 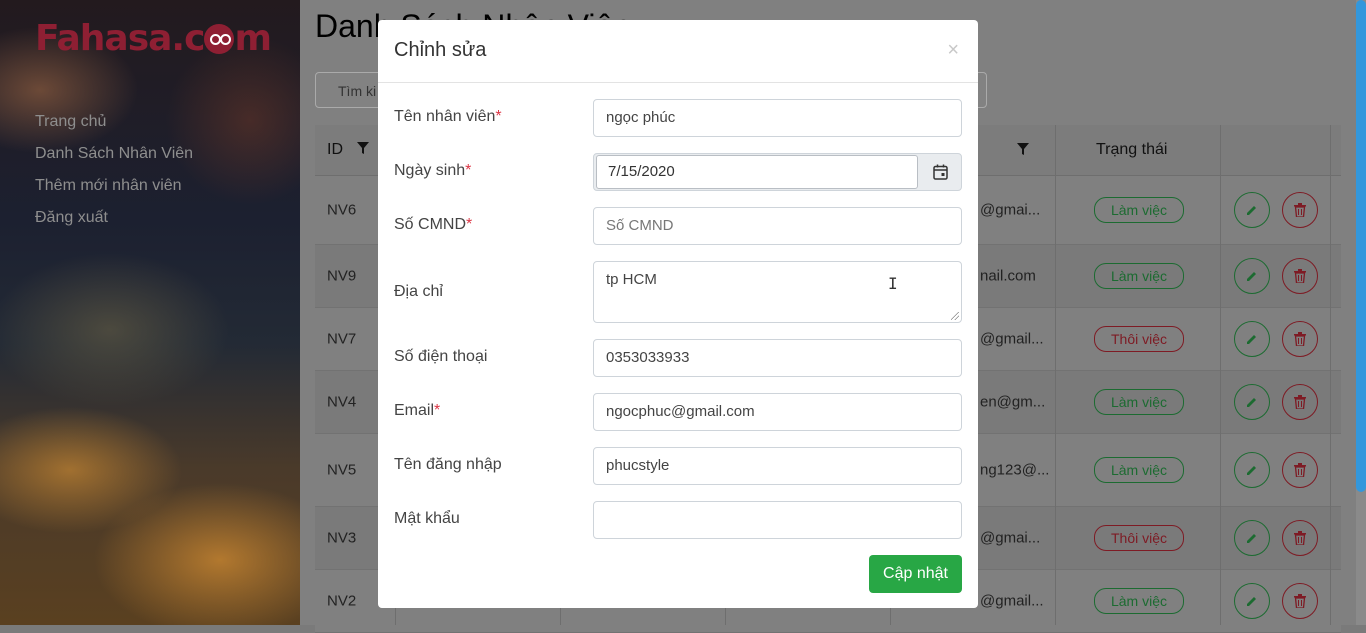 What do you see at coordinates (348, 150) in the screenshot?
I see `column-id: ID` at bounding box center [348, 150].